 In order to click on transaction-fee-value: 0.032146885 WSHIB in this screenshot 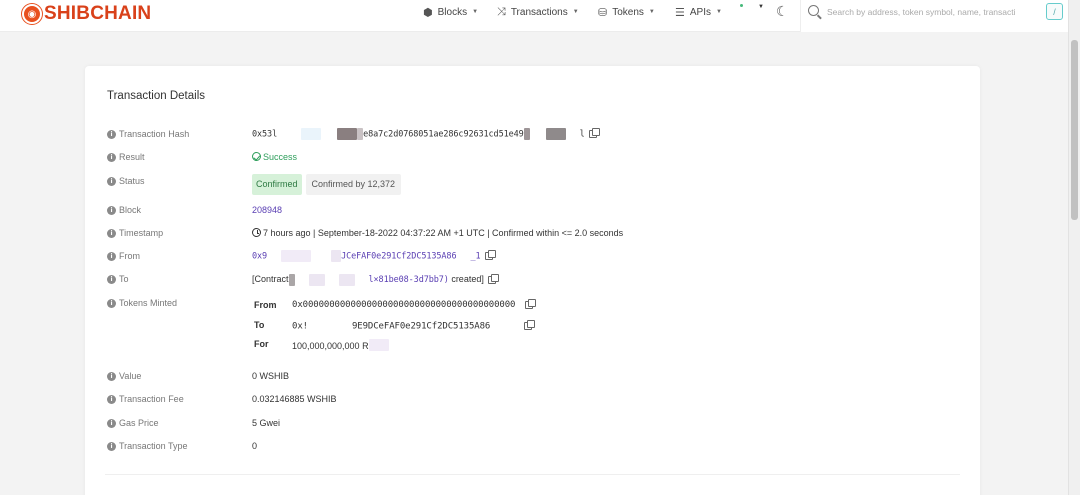, I will do `click(294, 399)`.